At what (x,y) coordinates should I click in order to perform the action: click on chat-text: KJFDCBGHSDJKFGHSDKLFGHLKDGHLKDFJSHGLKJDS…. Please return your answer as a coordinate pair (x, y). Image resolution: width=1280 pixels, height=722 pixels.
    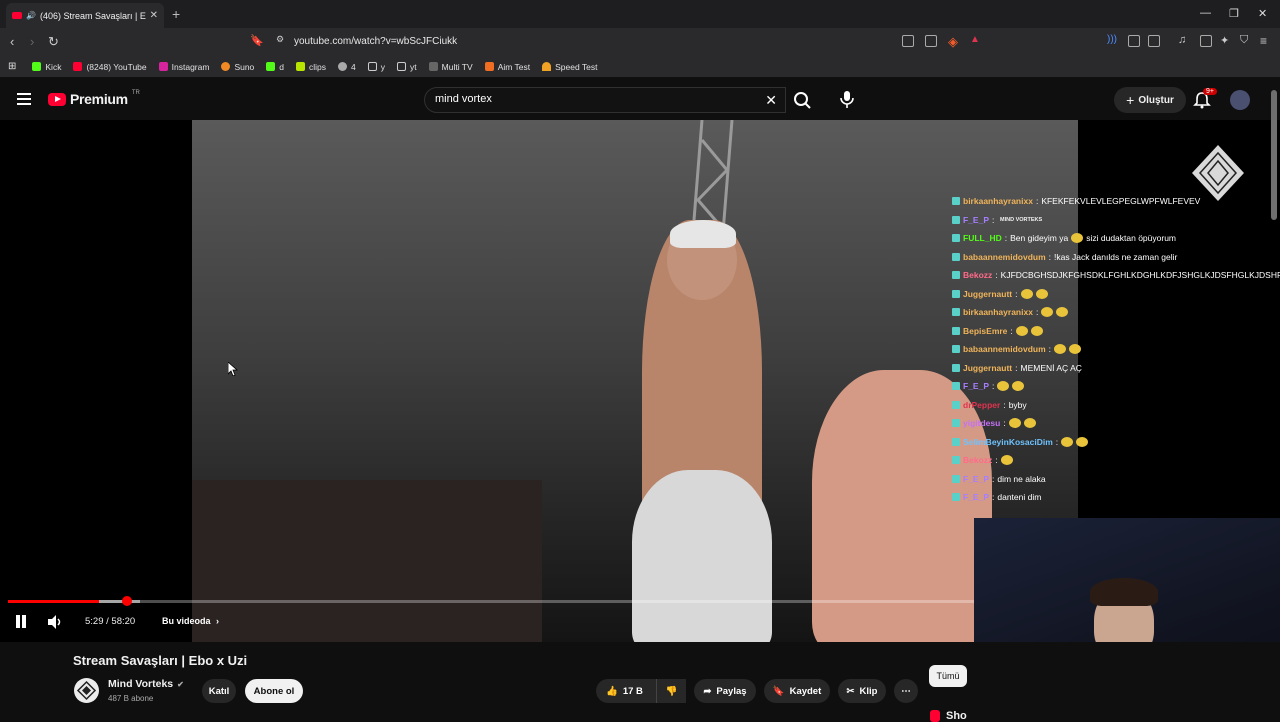
    Looking at the image, I should click on (1140, 275).